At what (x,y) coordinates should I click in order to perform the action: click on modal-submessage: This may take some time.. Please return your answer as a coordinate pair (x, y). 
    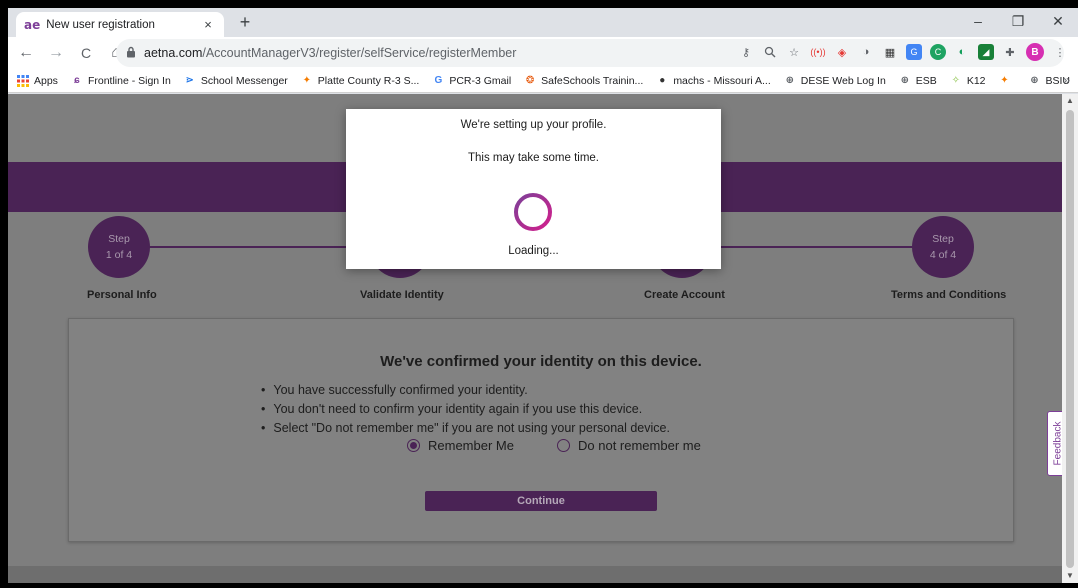
    Looking at the image, I should click on (533, 158).